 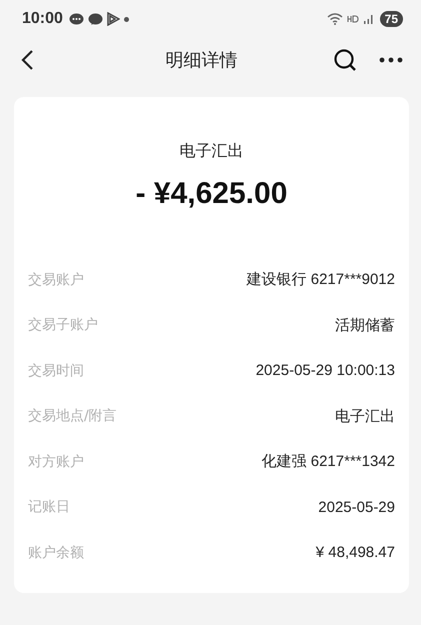 I want to click on field-value: 2025-05-29 10:00:13, so click(x=325, y=371).